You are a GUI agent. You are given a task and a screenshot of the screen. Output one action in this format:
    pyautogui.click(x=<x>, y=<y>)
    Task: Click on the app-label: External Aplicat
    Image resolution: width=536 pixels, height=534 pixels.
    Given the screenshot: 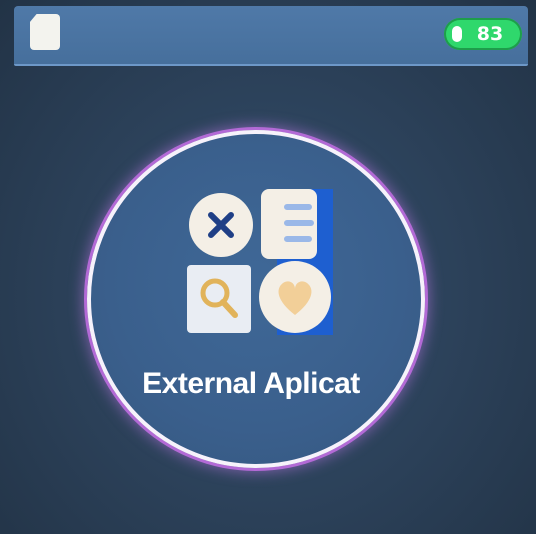 What is the action you would take?
    pyautogui.click(x=258, y=384)
    